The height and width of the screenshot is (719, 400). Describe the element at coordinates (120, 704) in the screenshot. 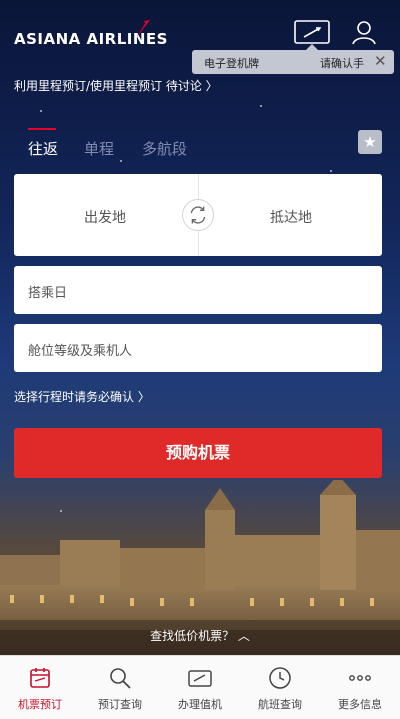

I see `nav-label: 预订查询` at that location.